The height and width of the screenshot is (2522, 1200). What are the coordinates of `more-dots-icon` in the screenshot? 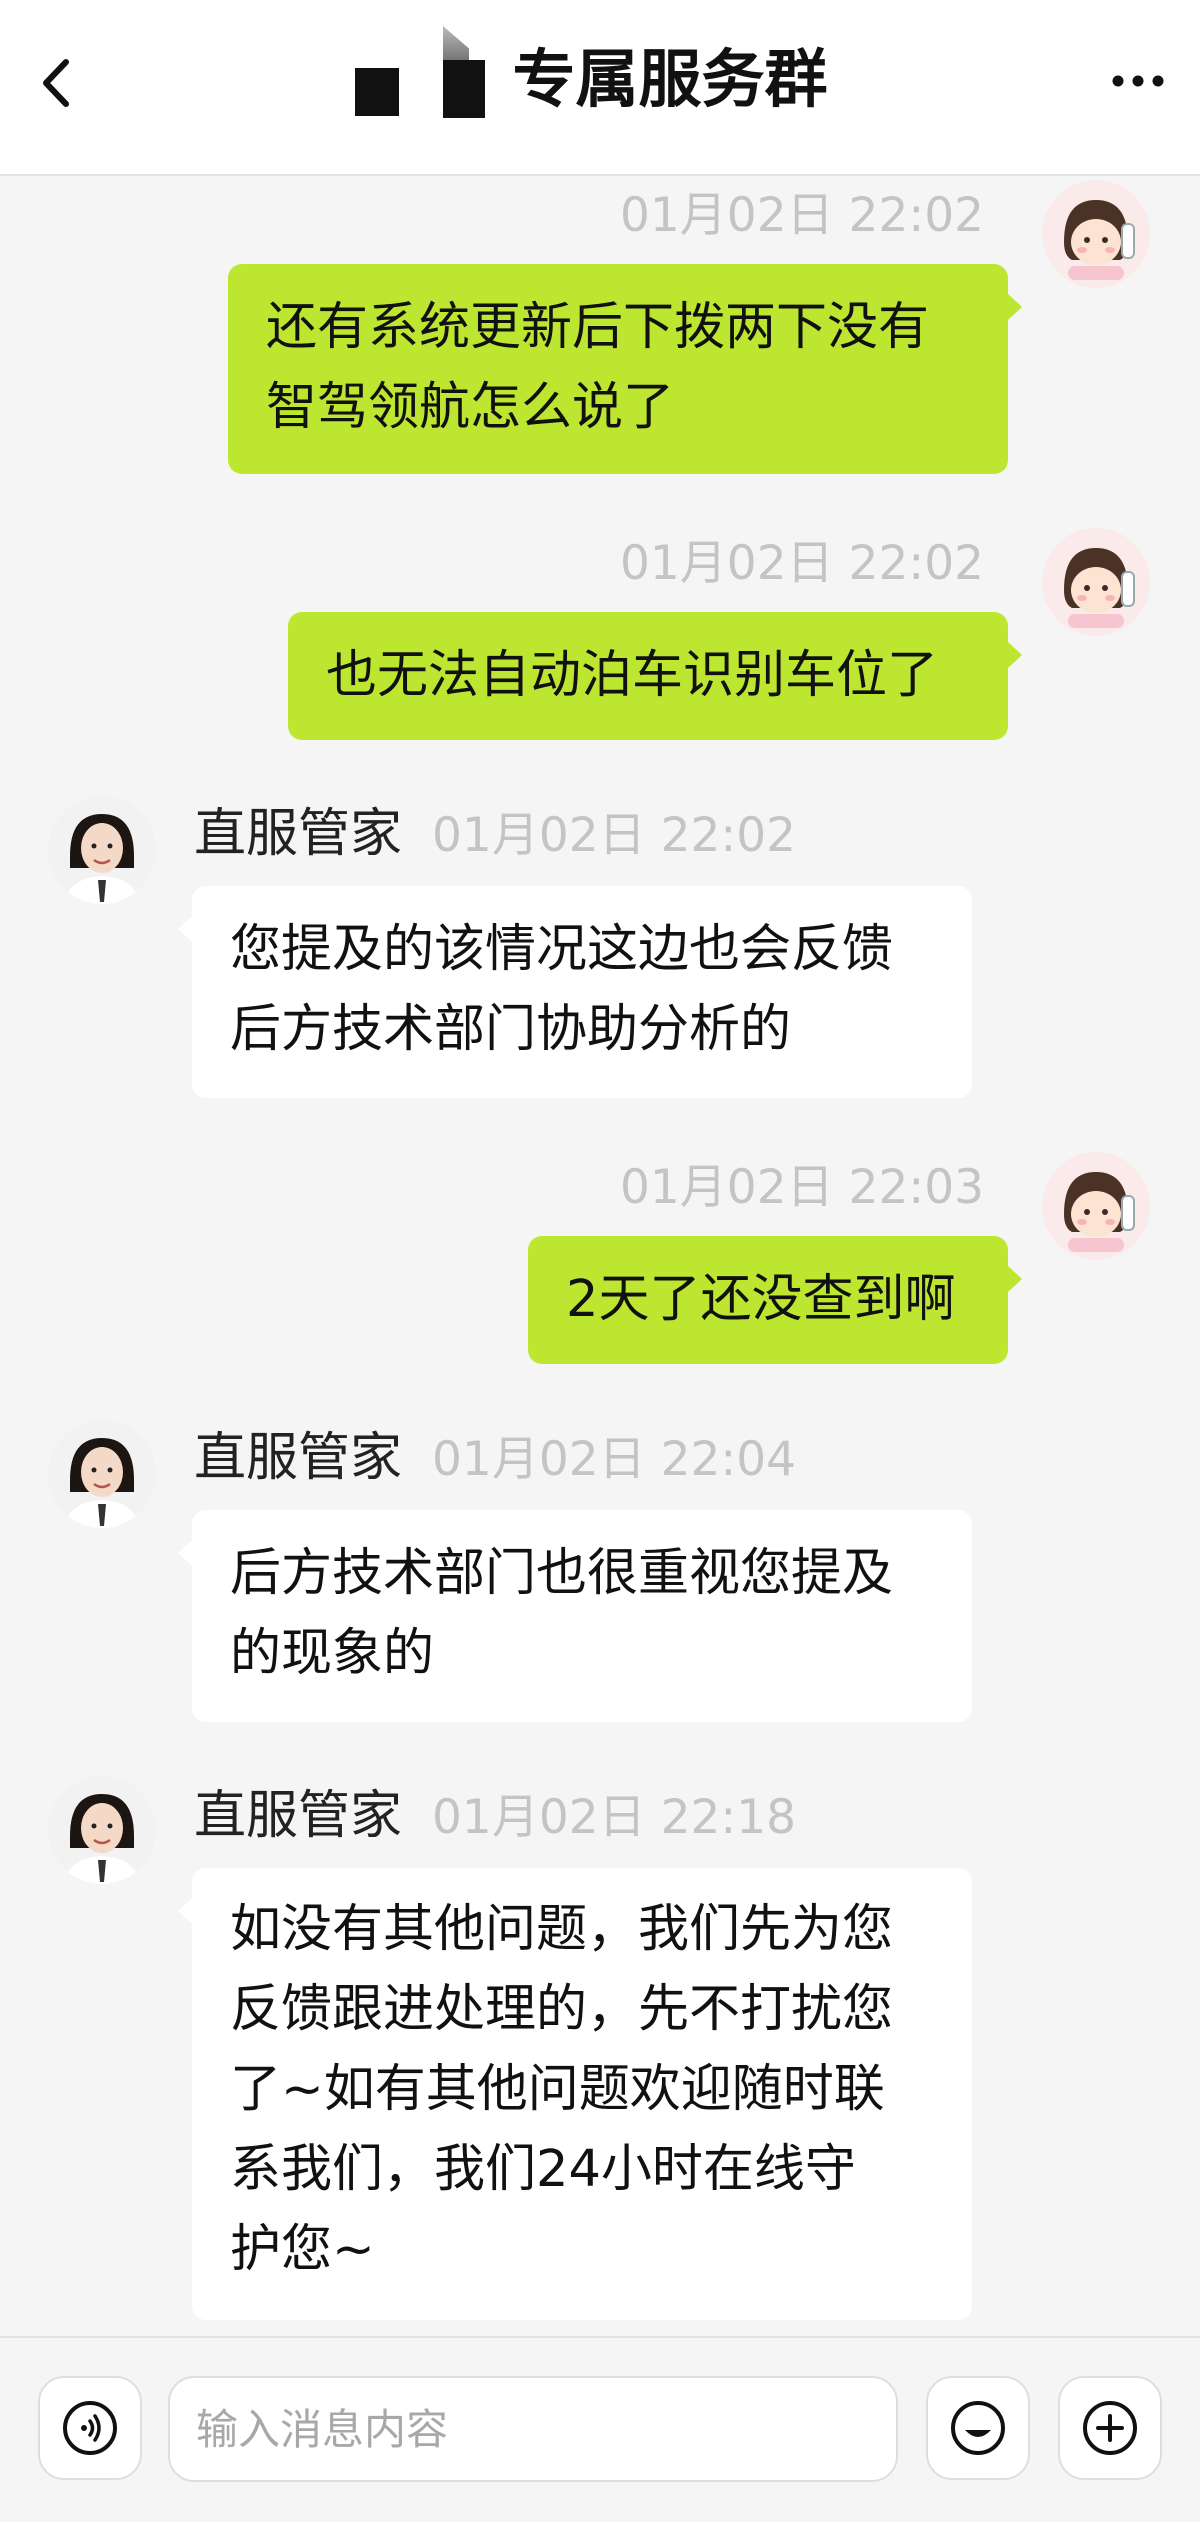 It's located at (1138, 81).